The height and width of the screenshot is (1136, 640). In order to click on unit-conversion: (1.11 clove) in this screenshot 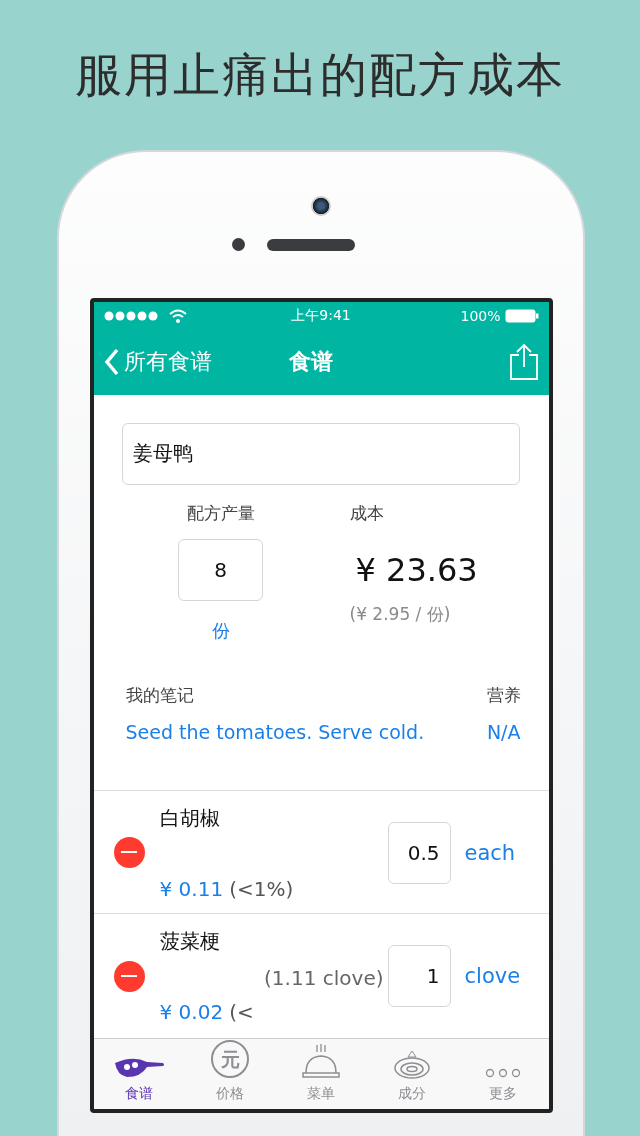, I will do `click(324, 977)`.